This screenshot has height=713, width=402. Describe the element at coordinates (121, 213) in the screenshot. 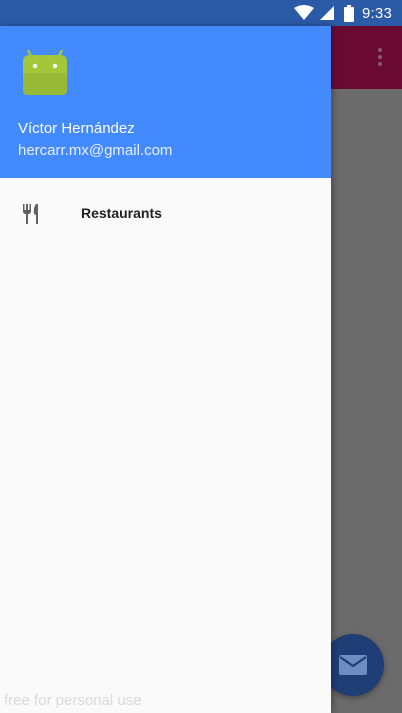

I see `menu-item-label: Restaurants` at that location.